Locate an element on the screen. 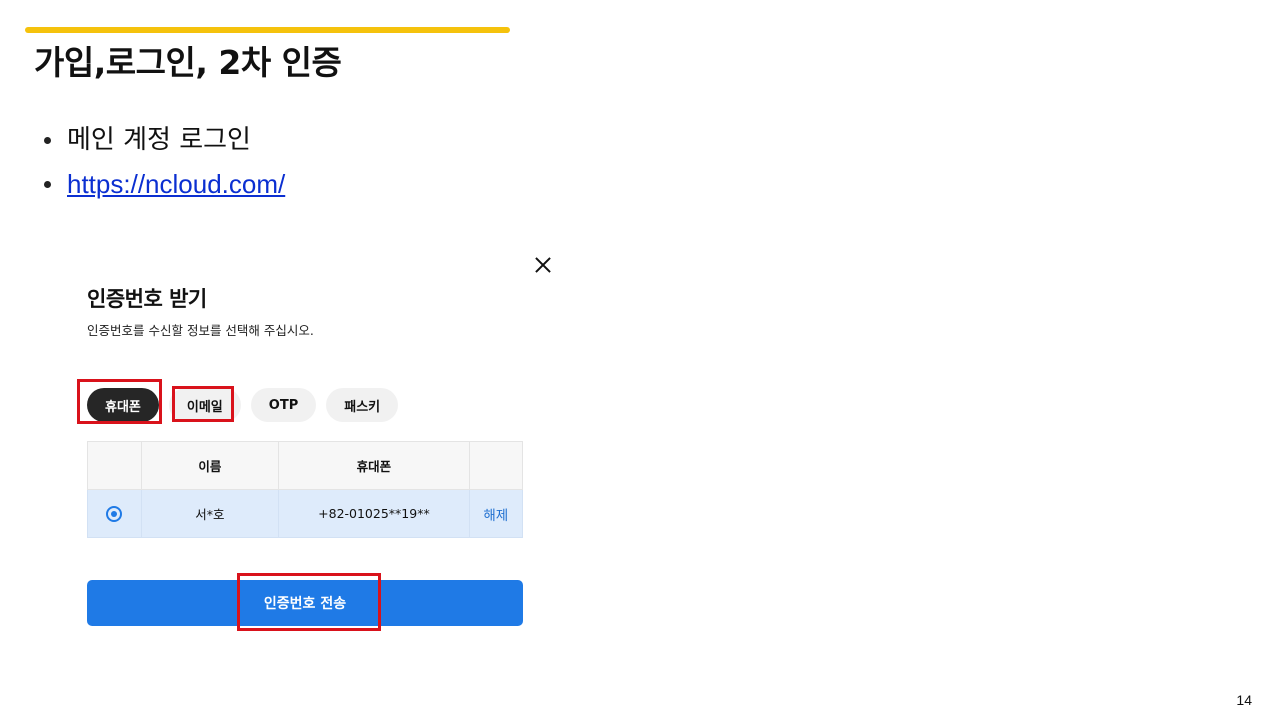 Image resolution: width=1280 pixels, height=720 pixels. close-icon is located at coordinates (543, 265).